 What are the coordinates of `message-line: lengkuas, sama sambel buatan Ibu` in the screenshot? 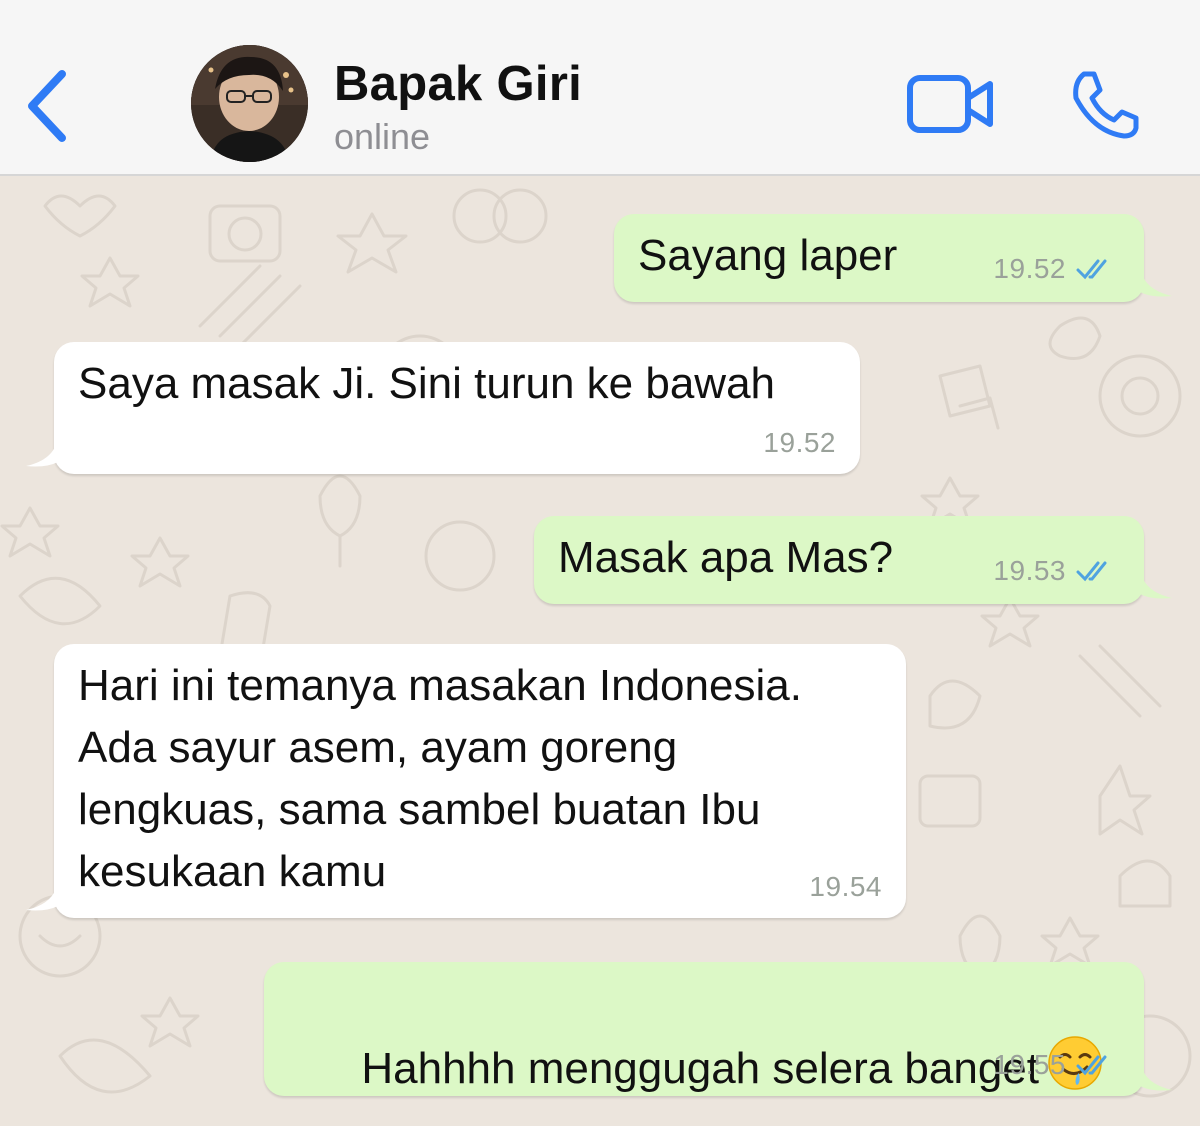 It's located at (419, 809).